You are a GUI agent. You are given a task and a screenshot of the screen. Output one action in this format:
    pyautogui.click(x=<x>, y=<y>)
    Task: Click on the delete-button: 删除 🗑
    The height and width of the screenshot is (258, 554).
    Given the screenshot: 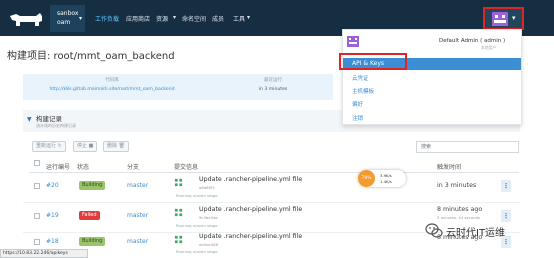 What is the action you would take?
    pyautogui.click(x=116, y=146)
    